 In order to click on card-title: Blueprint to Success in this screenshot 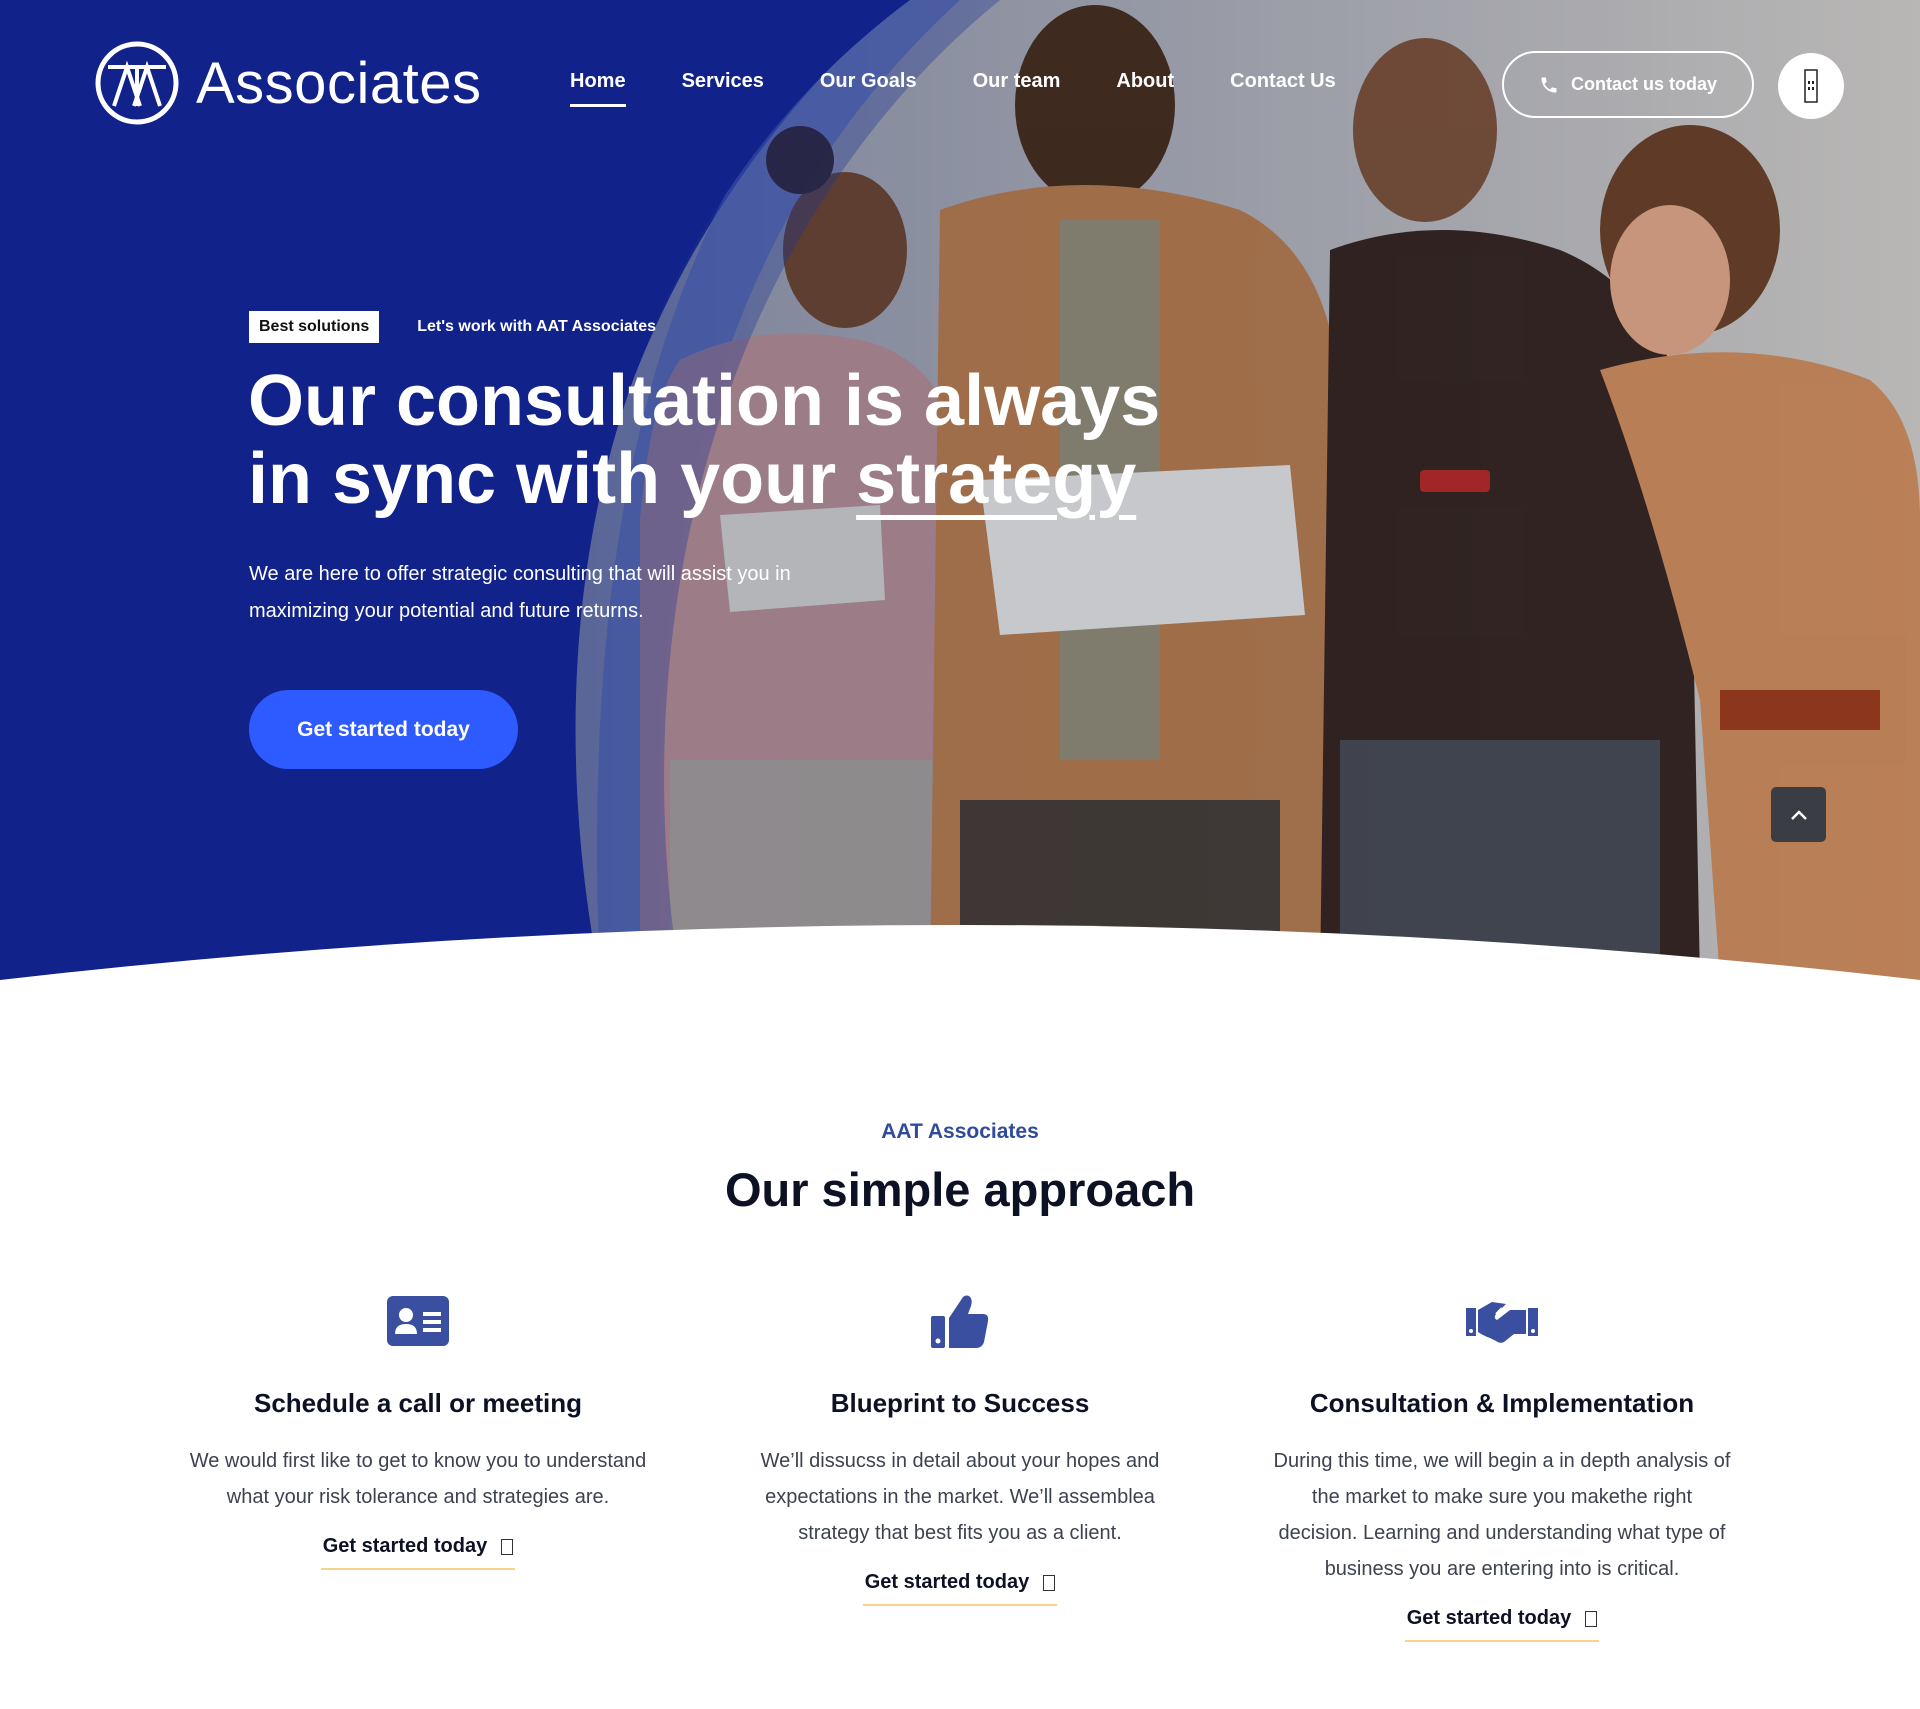, I will do `click(960, 1403)`.